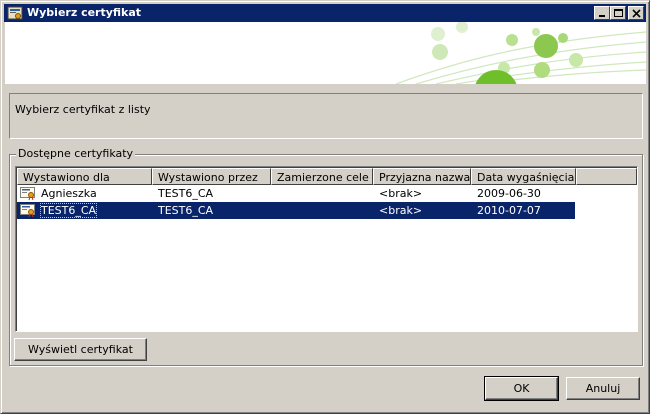 Image resolution: width=650 pixels, height=414 pixels. Describe the element at coordinates (211, 176) in the screenshot. I see `column-header-issued-by: Wystawiono przez` at that location.